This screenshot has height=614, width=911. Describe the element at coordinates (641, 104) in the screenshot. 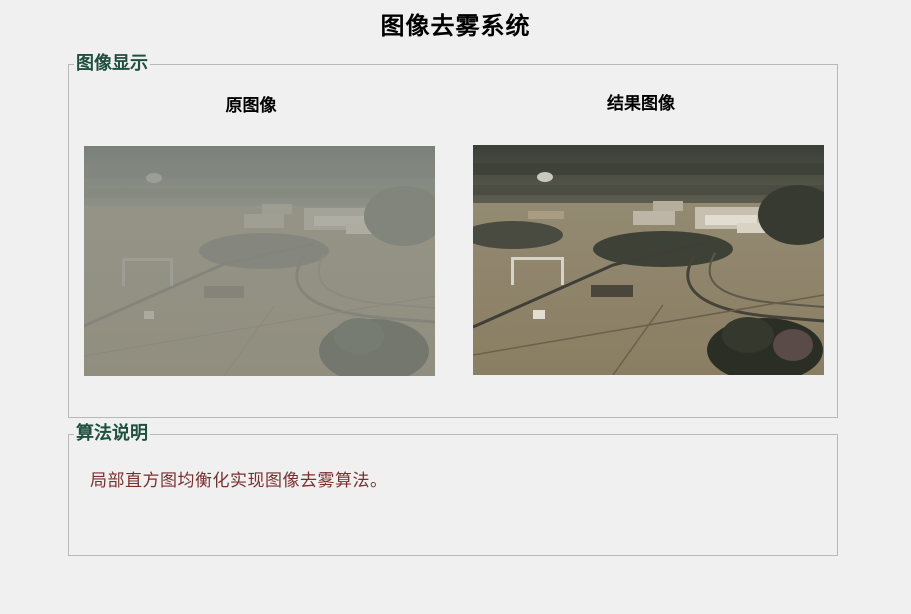

I see `result-image-caption: 结果图像` at that location.